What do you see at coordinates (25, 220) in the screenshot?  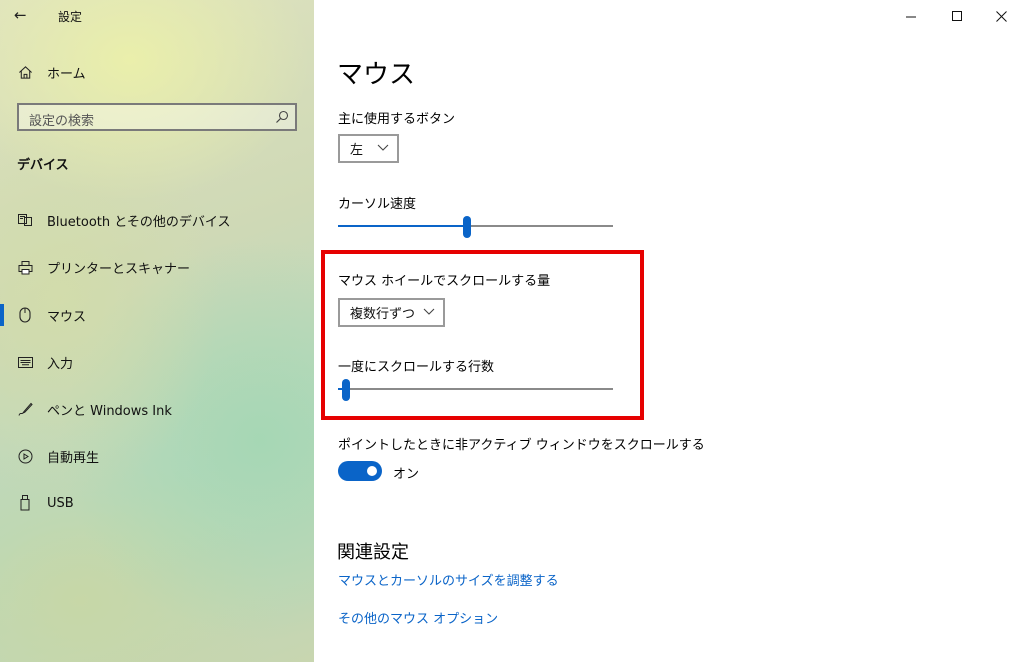 I see `bluetooth-devices-icon` at bounding box center [25, 220].